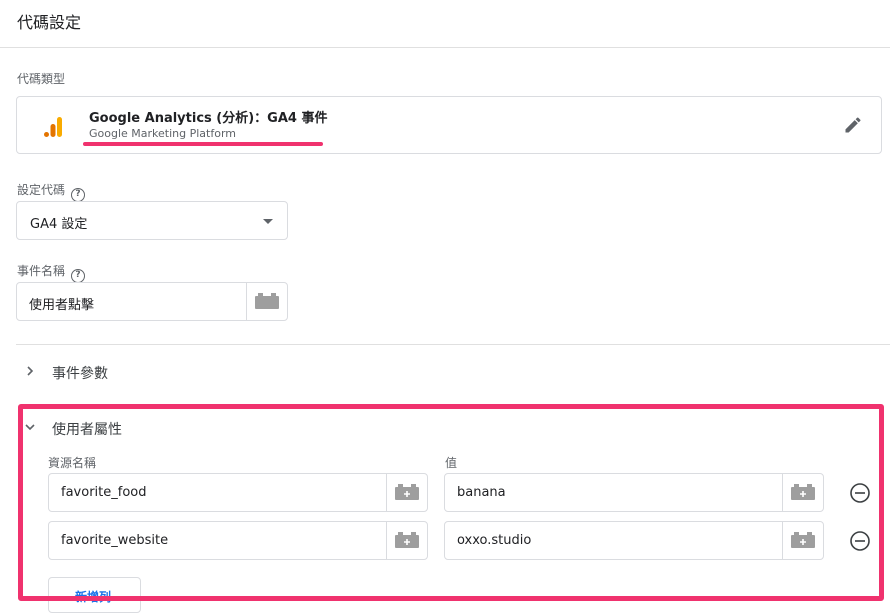  What do you see at coordinates (268, 221) in the screenshot?
I see `caret-down-icon` at bounding box center [268, 221].